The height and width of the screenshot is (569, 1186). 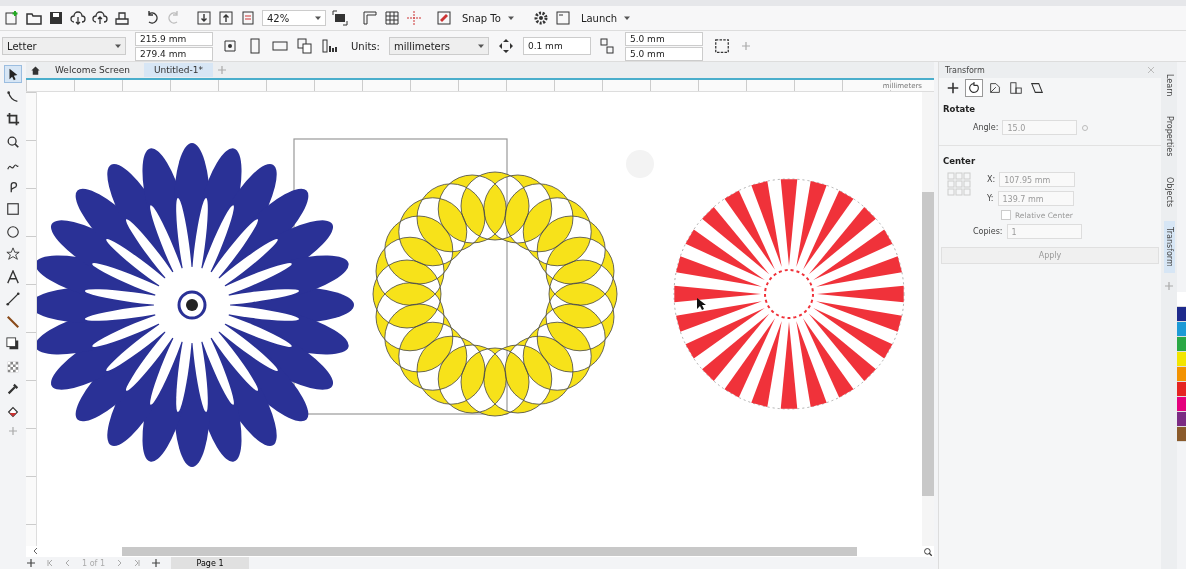 I want to click on window-icon, so click(x=562, y=18).